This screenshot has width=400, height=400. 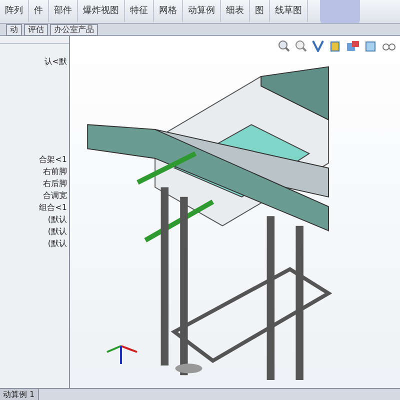 What do you see at coordinates (289, 11) in the screenshot?
I see `ribbon-command: 线草图` at bounding box center [289, 11].